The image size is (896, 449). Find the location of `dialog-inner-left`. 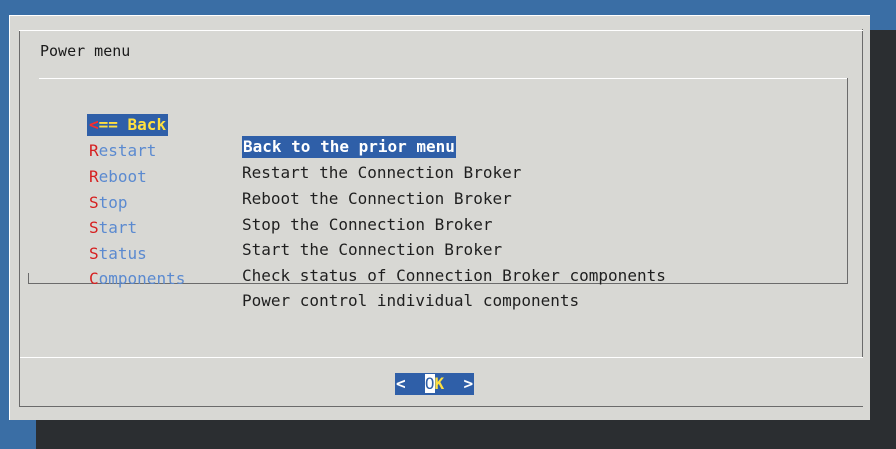

dialog-inner-left is located at coordinates (19, 194).